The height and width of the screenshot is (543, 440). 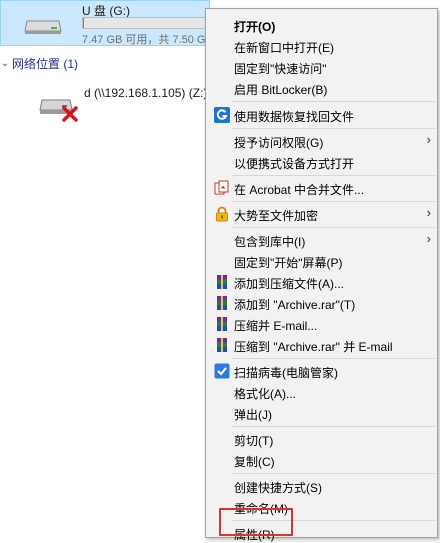 I want to click on menu-item-scan-virus: 扫描病毒(电脑管家), so click(x=321, y=370).